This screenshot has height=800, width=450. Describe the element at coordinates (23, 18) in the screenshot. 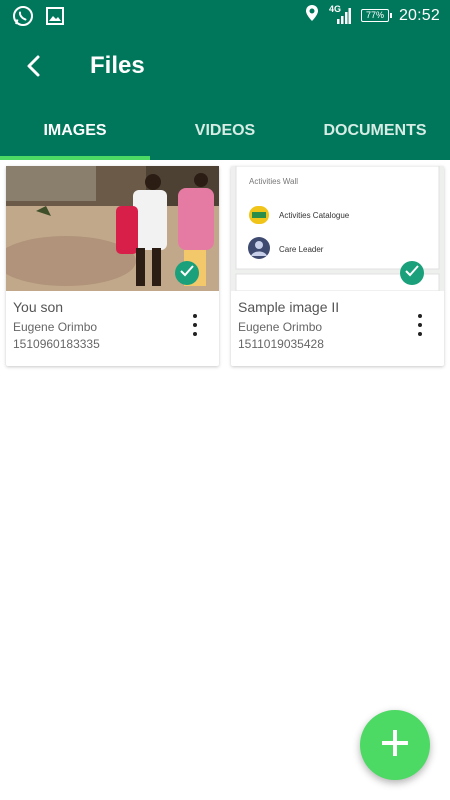

I see `whatsapp-icon` at that location.